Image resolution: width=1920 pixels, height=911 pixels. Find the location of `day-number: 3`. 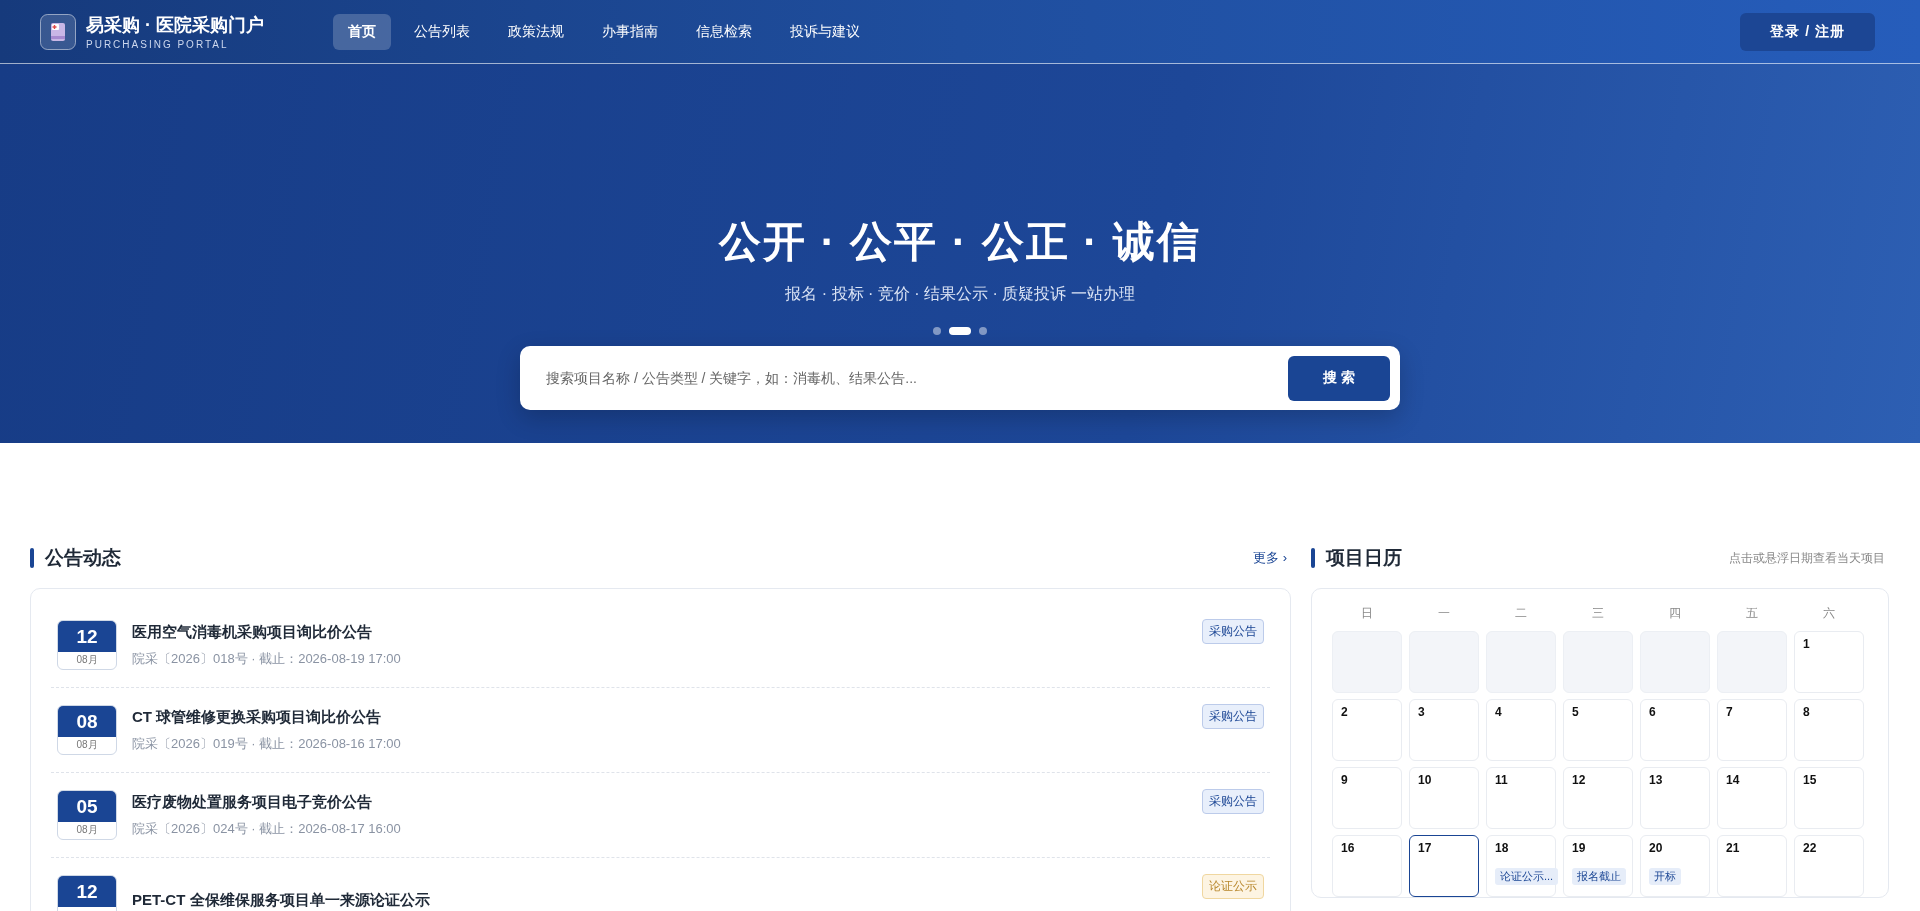

day-number: 3 is located at coordinates (1421, 712).